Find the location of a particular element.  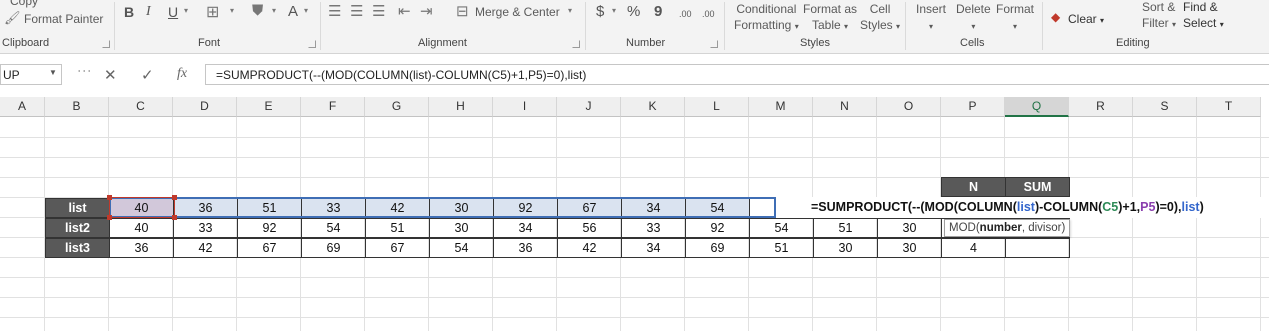

function-tooltip: MOD(number, divisor) is located at coordinates (1007, 228).